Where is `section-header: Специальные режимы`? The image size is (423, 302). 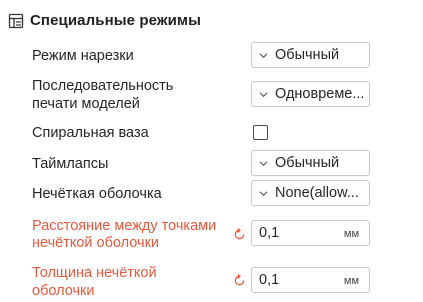
section-header: Специальные режимы is located at coordinates (104, 20).